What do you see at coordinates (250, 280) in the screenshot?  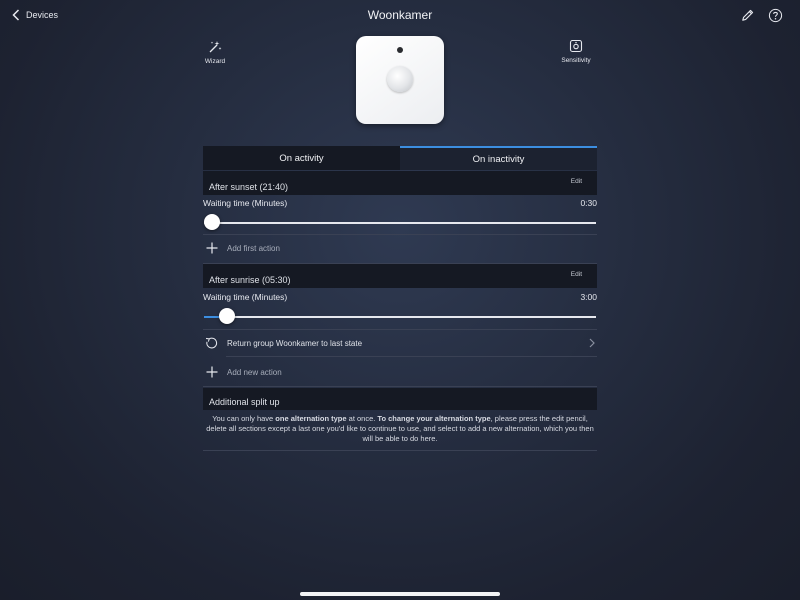 I see `section-title: After sunrise (05:30)` at bounding box center [250, 280].